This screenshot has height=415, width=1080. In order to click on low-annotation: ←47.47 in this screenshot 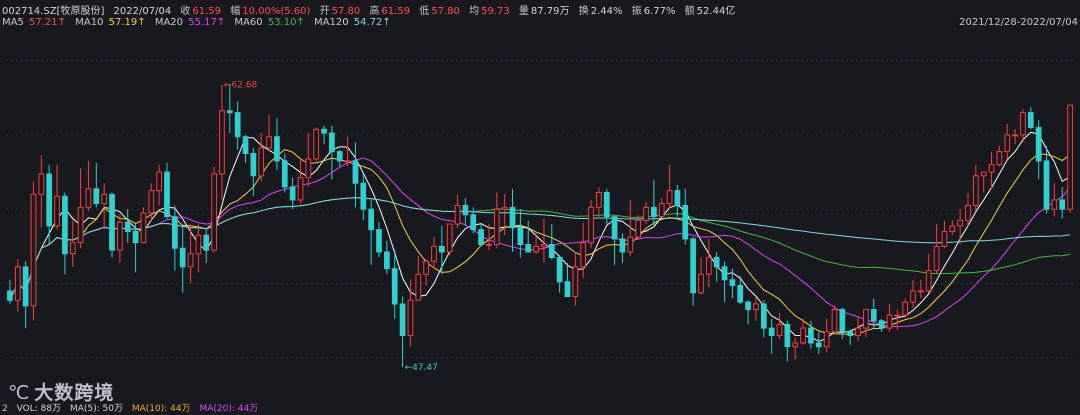, I will do `click(421, 368)`.